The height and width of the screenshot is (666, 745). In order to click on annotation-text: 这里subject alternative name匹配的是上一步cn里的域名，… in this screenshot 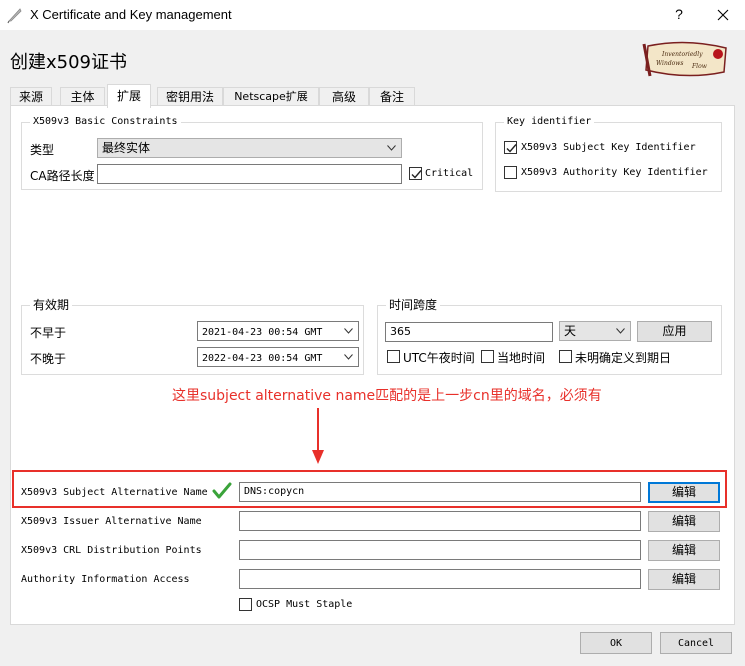, I will do `click(387, 396)`.